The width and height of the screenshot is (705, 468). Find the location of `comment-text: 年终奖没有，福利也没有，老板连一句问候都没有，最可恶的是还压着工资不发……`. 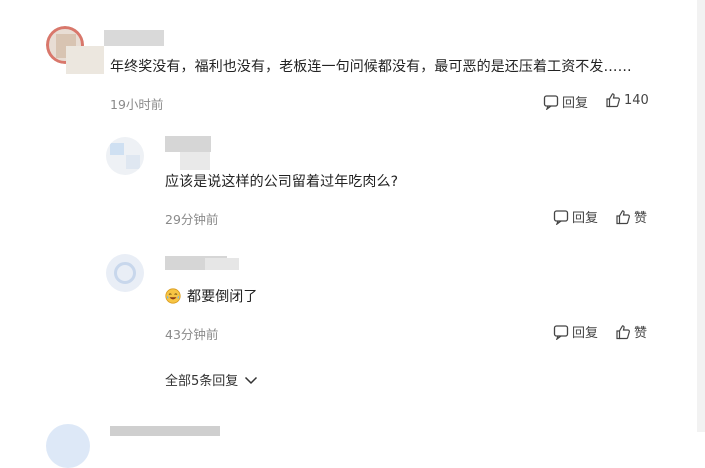

comment-text: 年终奖没有，福利也没有，老板连一句问候都没有，最可恶的是还压着工资不发…… is located at coordinates (371, 67).